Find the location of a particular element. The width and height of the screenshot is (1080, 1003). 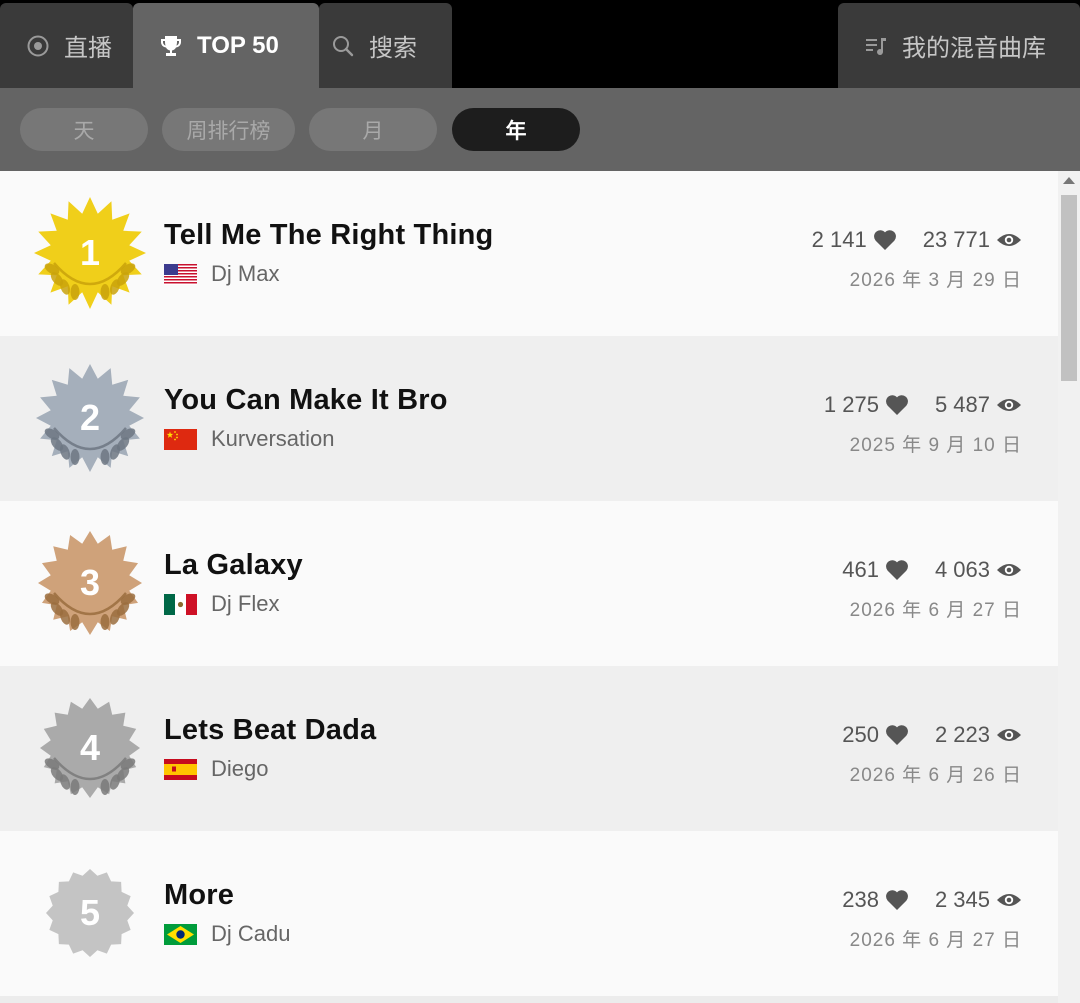

track-title: Lets Beat Dada is located at coordinates (270, 730).